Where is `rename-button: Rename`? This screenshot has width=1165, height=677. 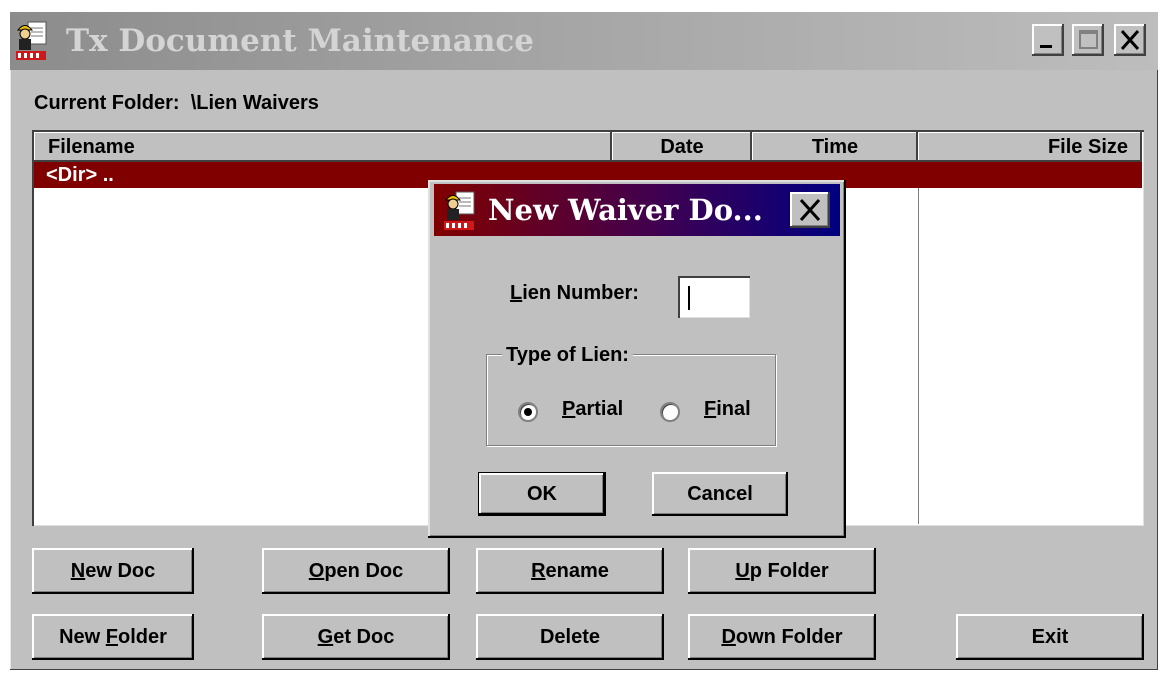 rename-button: Rename is located at coordinates (570, 571).